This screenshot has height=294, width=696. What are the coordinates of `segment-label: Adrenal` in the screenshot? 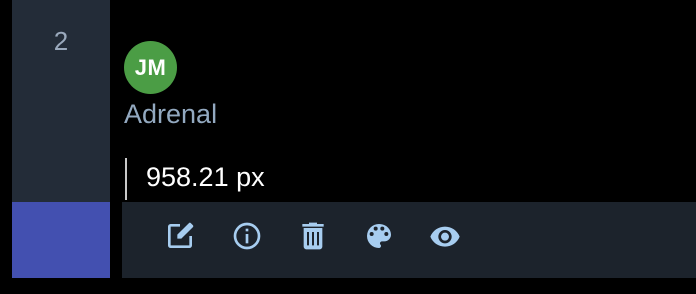 It's located at (171, 114).